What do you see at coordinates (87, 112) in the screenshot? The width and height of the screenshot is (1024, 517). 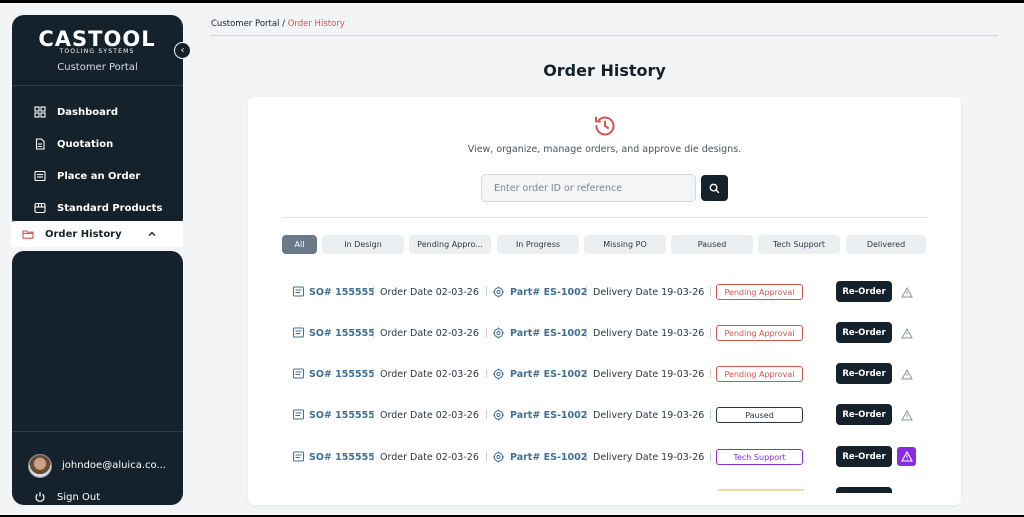 I see `sidebar-item-label: Dashboard` at bounding box center [87, 112].